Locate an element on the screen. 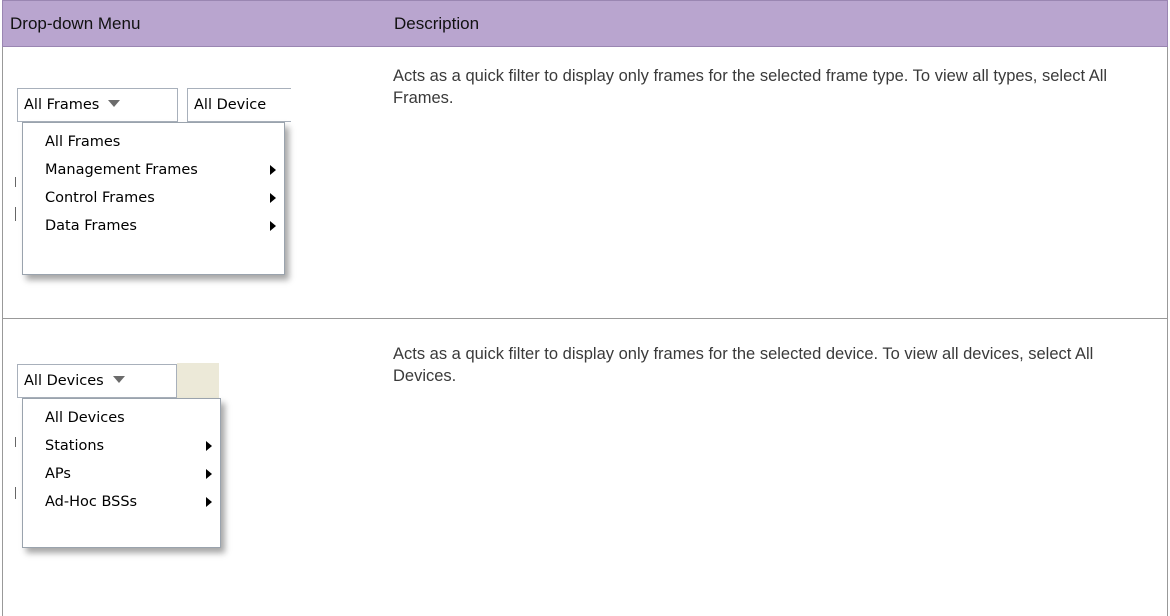 This screenshot has width=1170, height=616. device-menu: All Devices Stations APs Ad-Hoc BSSs is located at coordinates (121, 473).